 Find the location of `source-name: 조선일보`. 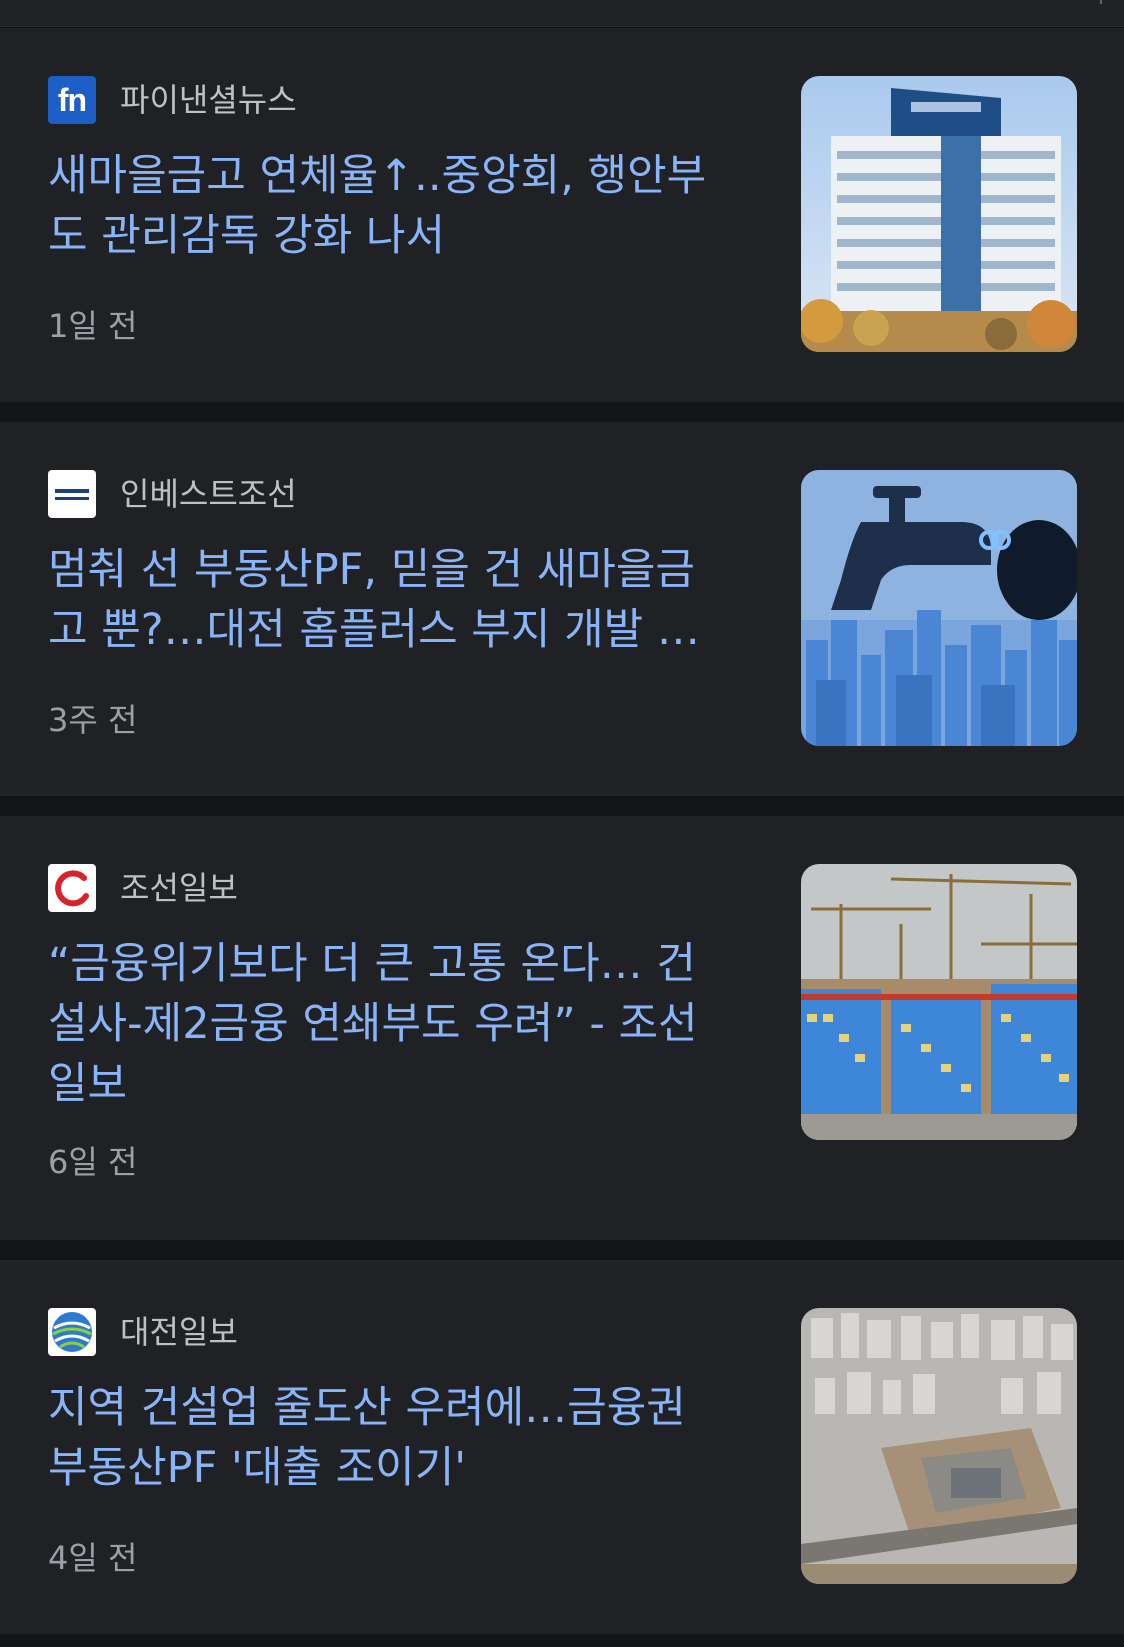

source-name: 조선일보 is located at coordinates (179, 888).